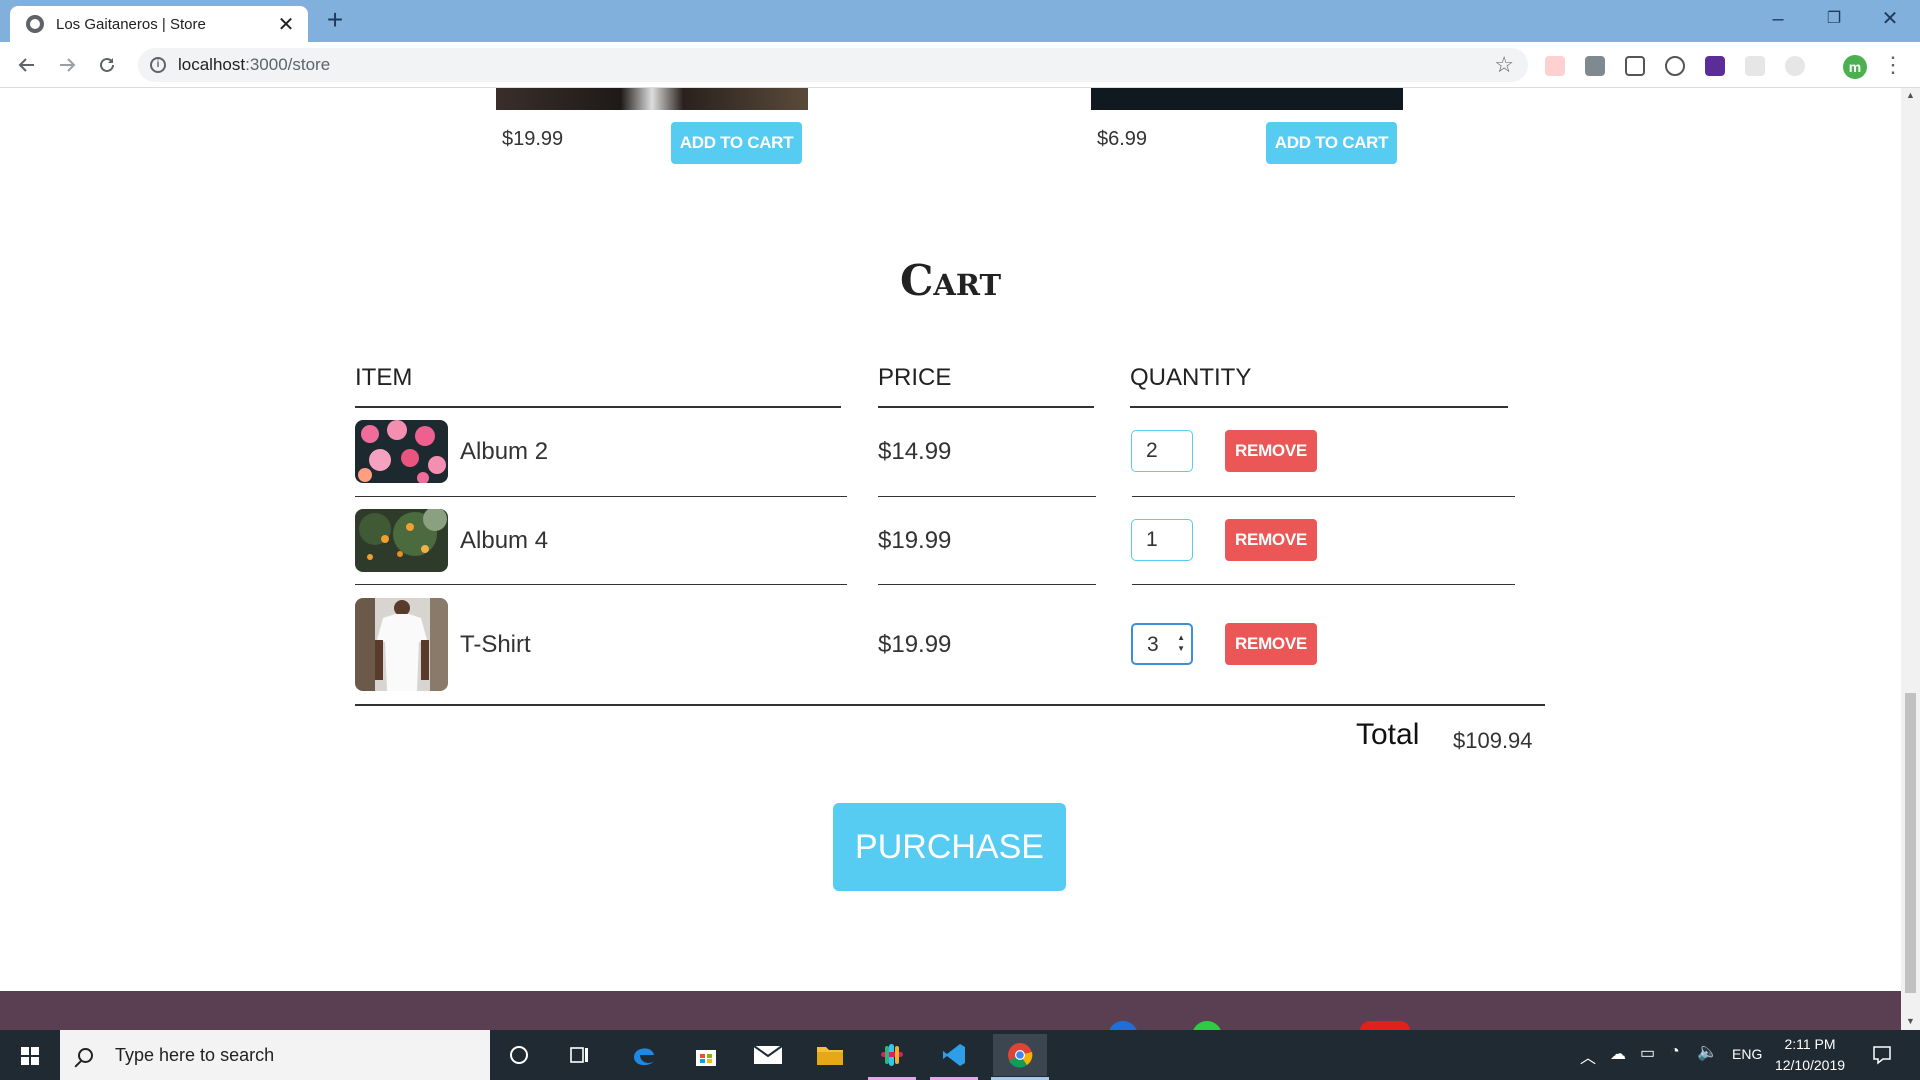 Image resolution: width=1920 pixels, height=1080 pixels. What do you see at coordinates (768, 1055) in the screenshot?
I see `mail-icon` at bounding box center [768, 1055].